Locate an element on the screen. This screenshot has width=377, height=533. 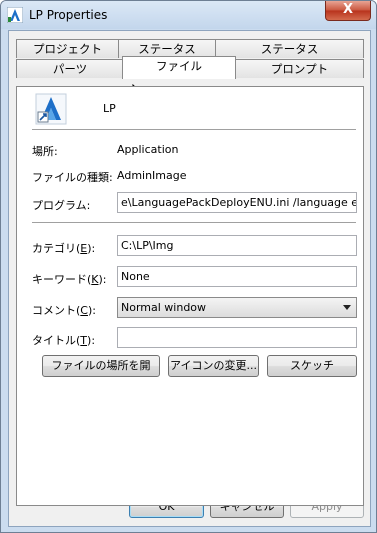
lp-file-icon is located at coordinates (51, 109).